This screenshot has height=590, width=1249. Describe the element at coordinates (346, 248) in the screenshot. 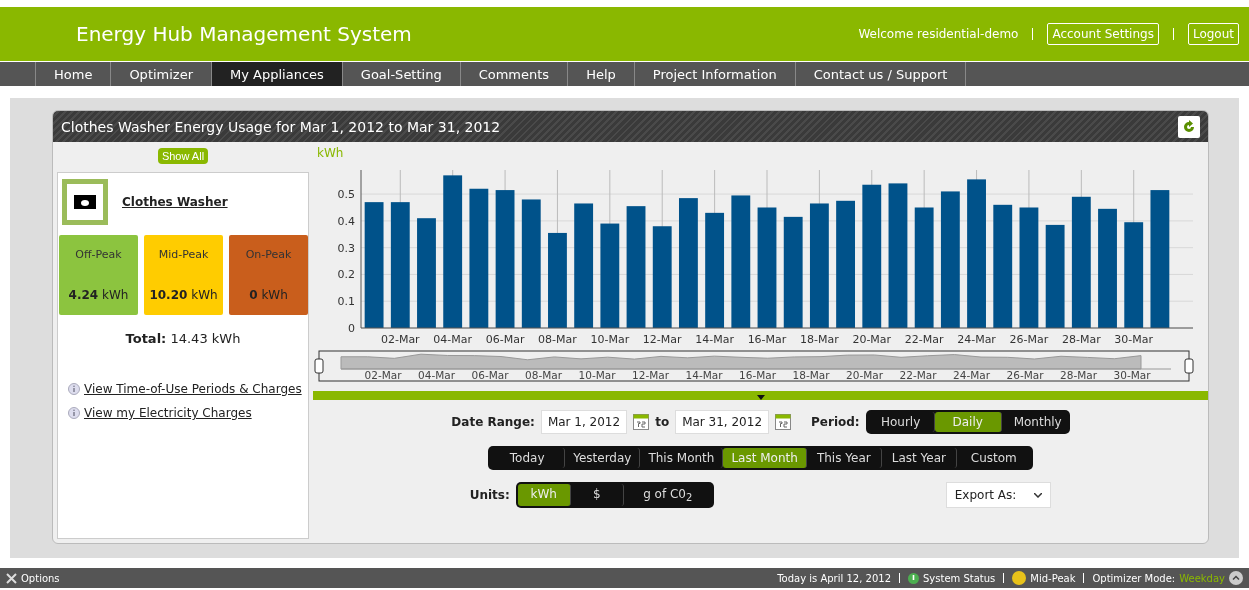

I see `y-tick-label: 0.3` at that location.